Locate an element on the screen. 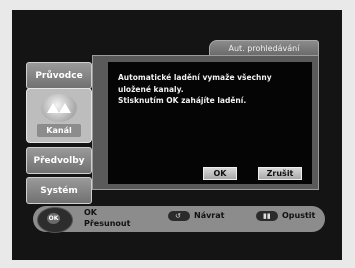  move-hint: Přesunout is located at coordinates (107, 223).